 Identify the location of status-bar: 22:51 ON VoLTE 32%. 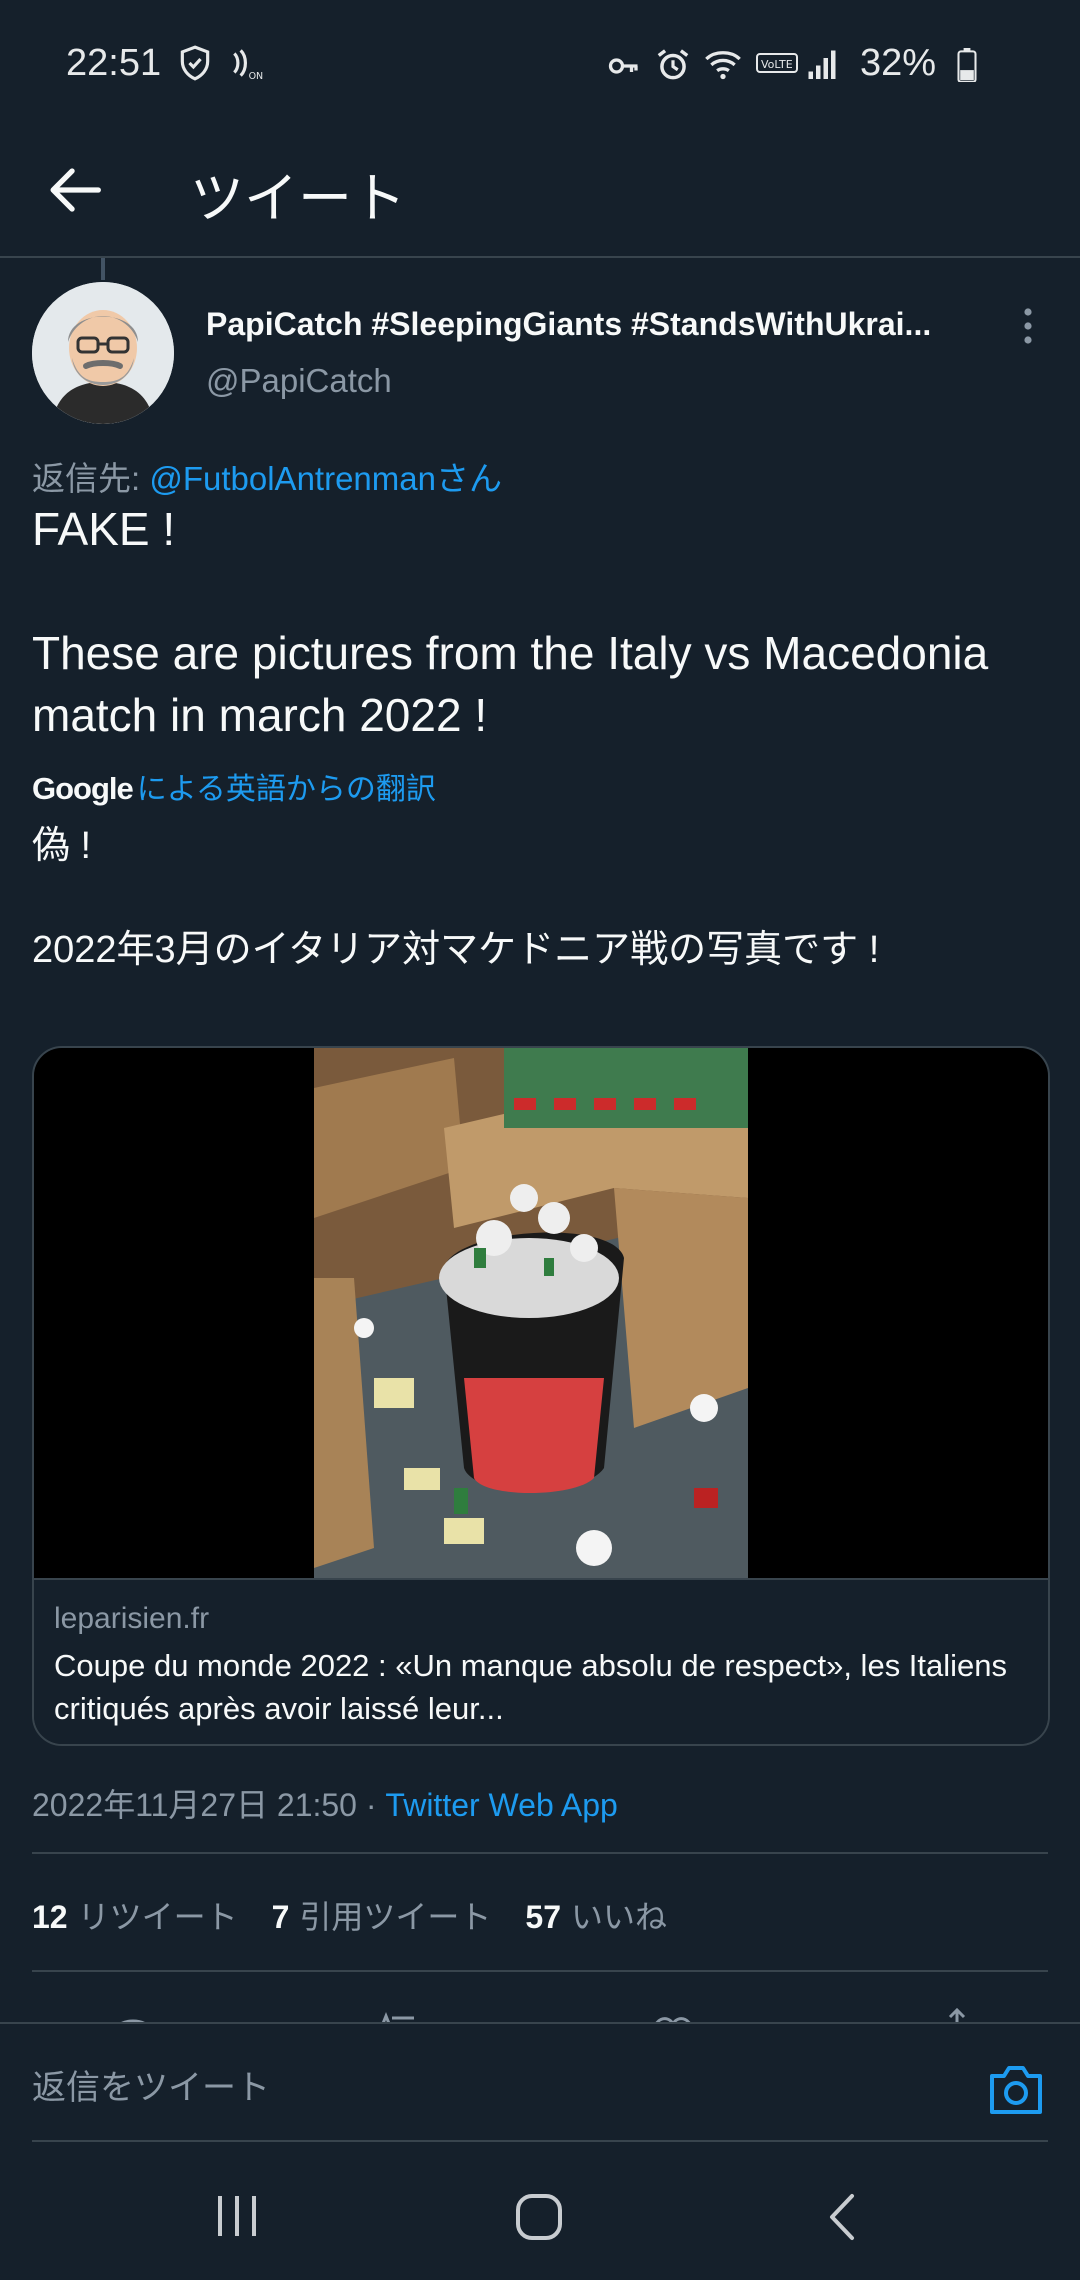
(540, 60).